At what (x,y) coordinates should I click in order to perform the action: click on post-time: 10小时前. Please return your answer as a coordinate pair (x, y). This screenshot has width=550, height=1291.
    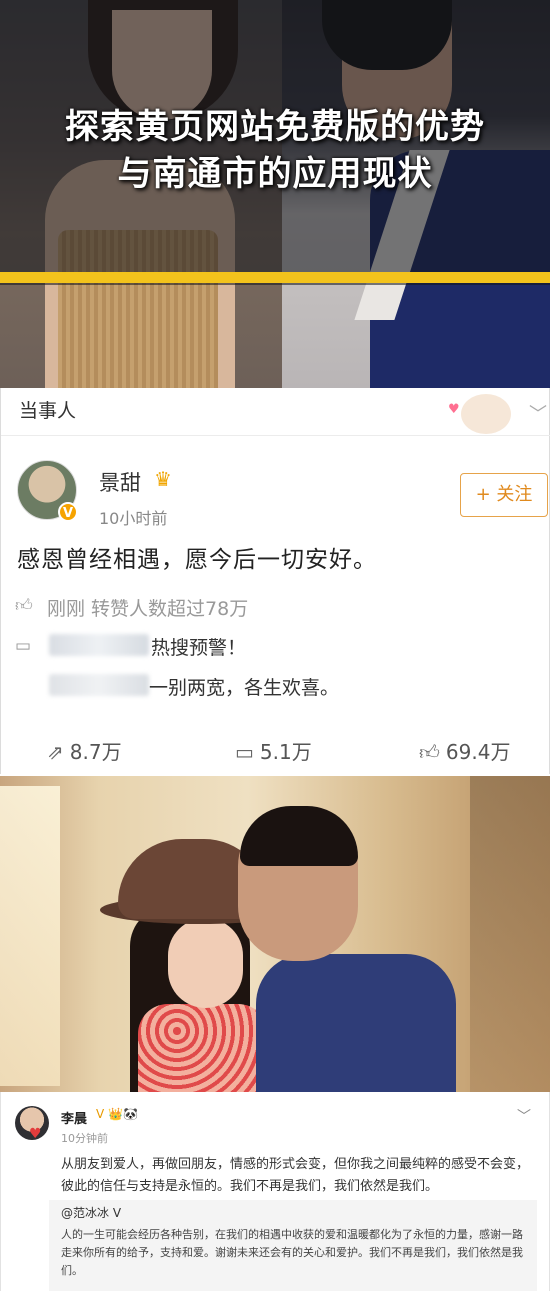
    Looking at the image, I should click on (133, 518).